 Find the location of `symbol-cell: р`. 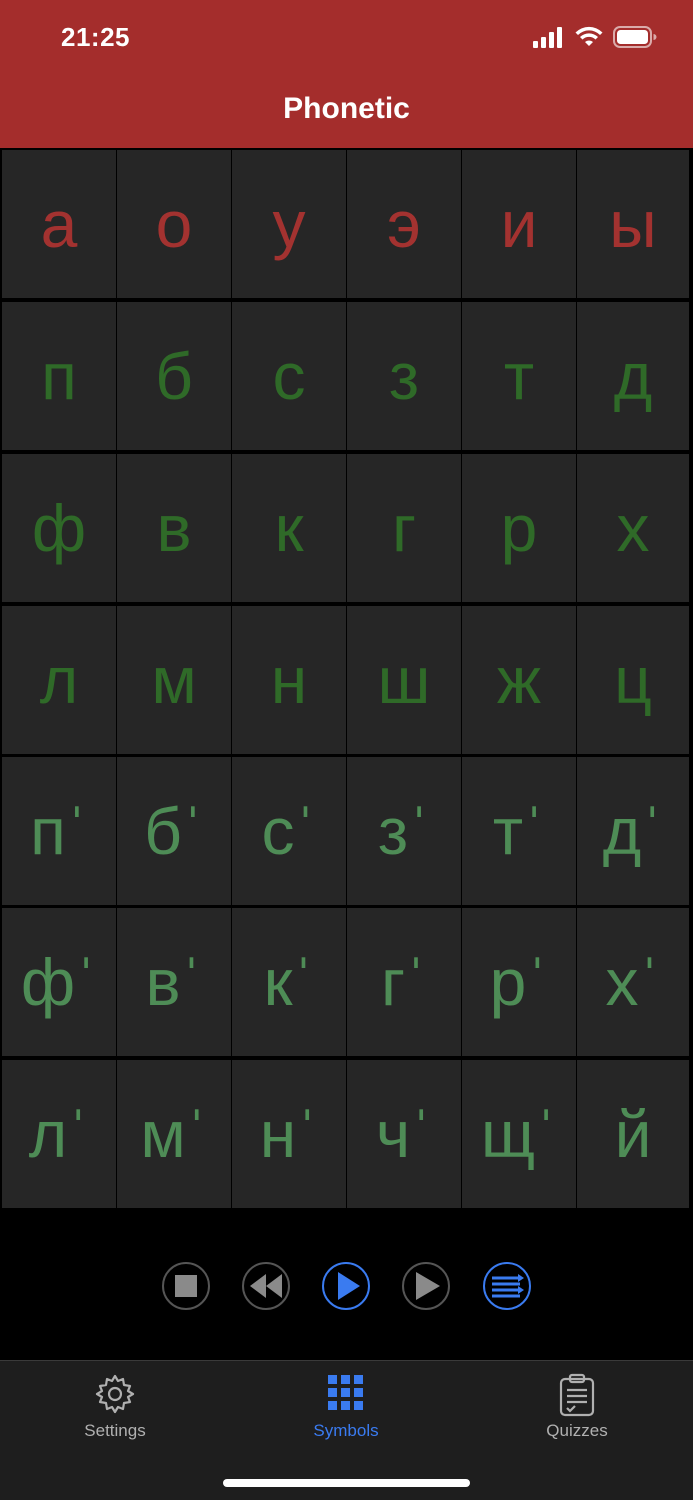

symbol-cell: р is located at coordinates (519, 528).